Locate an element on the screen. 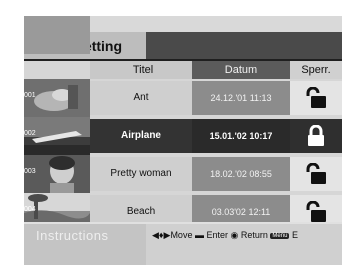 The image size is (342, 265). menu-hint: E is located at coordinates (294, 235).